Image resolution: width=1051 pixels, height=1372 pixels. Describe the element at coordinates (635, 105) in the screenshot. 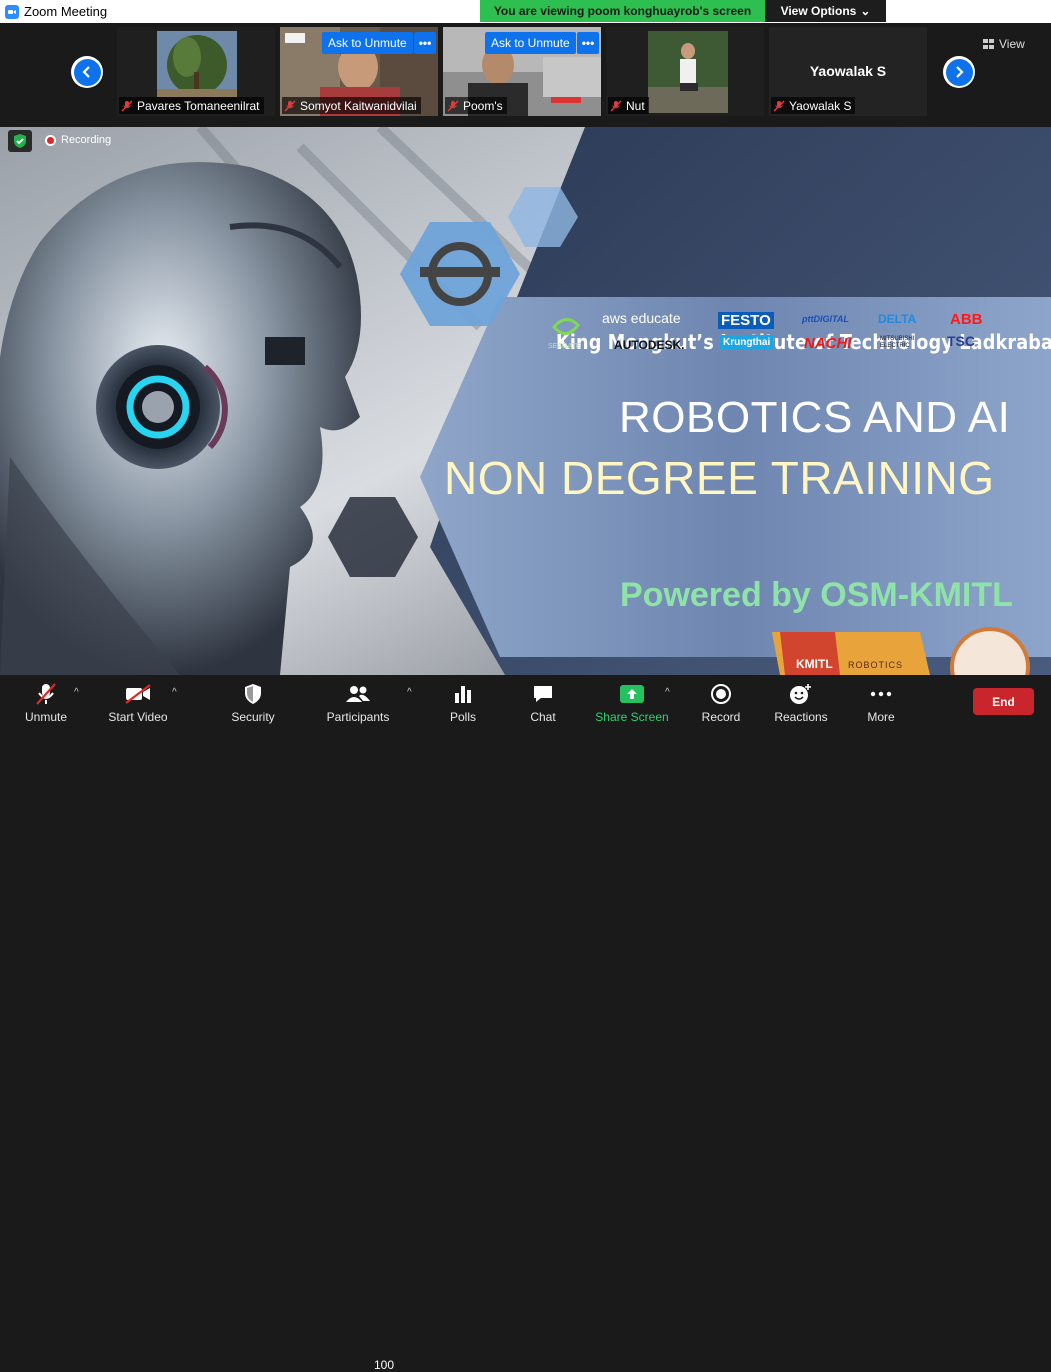

I see `participant-name: Nut` at that location.